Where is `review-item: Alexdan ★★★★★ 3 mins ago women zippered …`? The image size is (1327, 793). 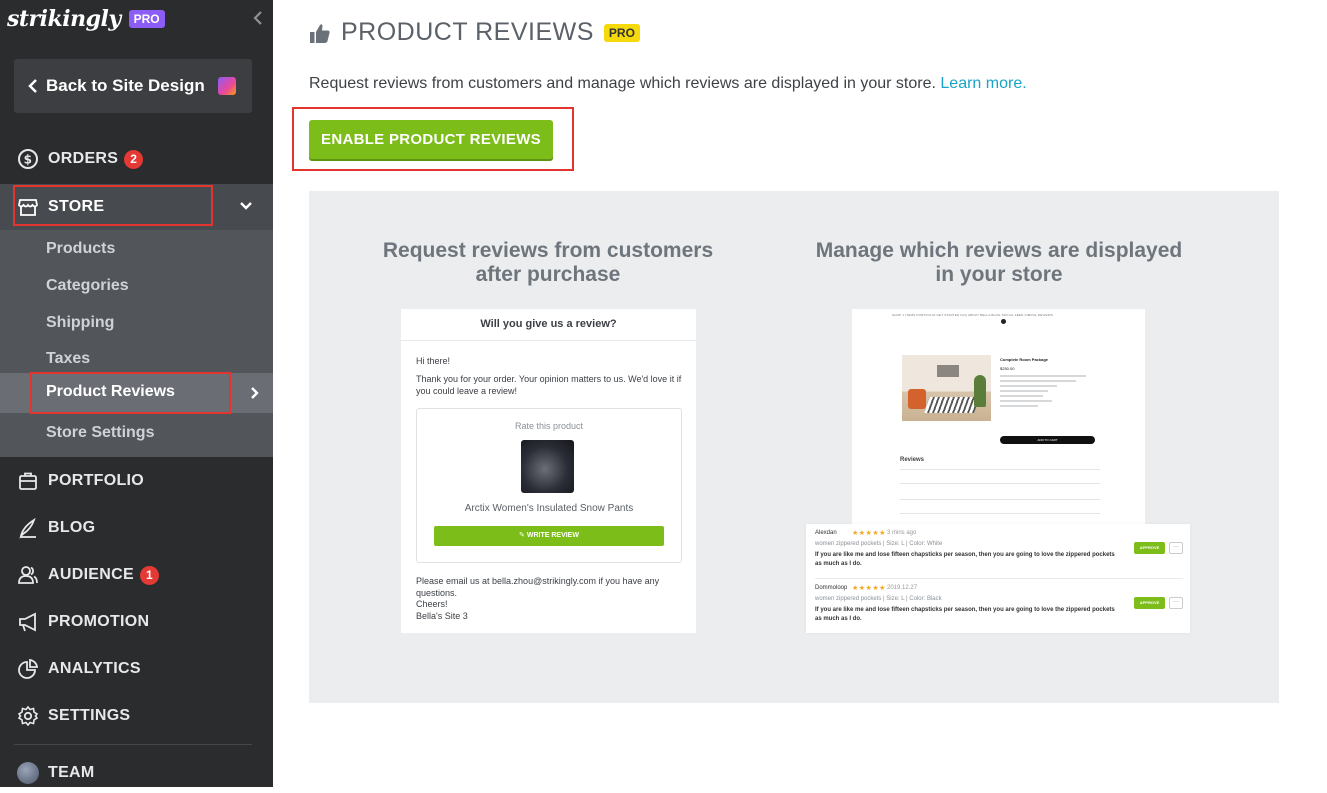 review-item: Alexdan ★★★★★ 3 mins ago women zippered … is located at coordinates (999, 552).